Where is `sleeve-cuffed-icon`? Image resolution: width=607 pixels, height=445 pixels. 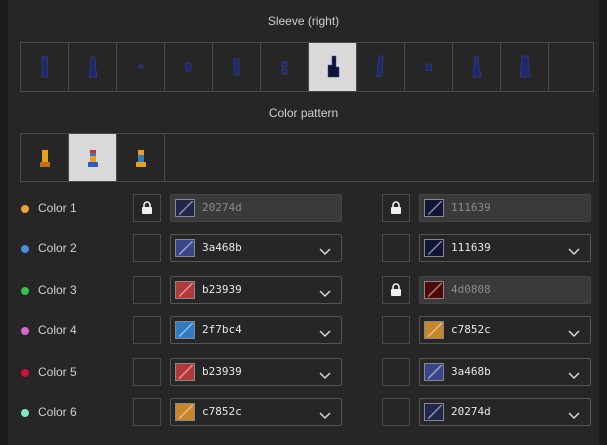
sleeve-cuffed-icon is located at coordinates (92, 67).